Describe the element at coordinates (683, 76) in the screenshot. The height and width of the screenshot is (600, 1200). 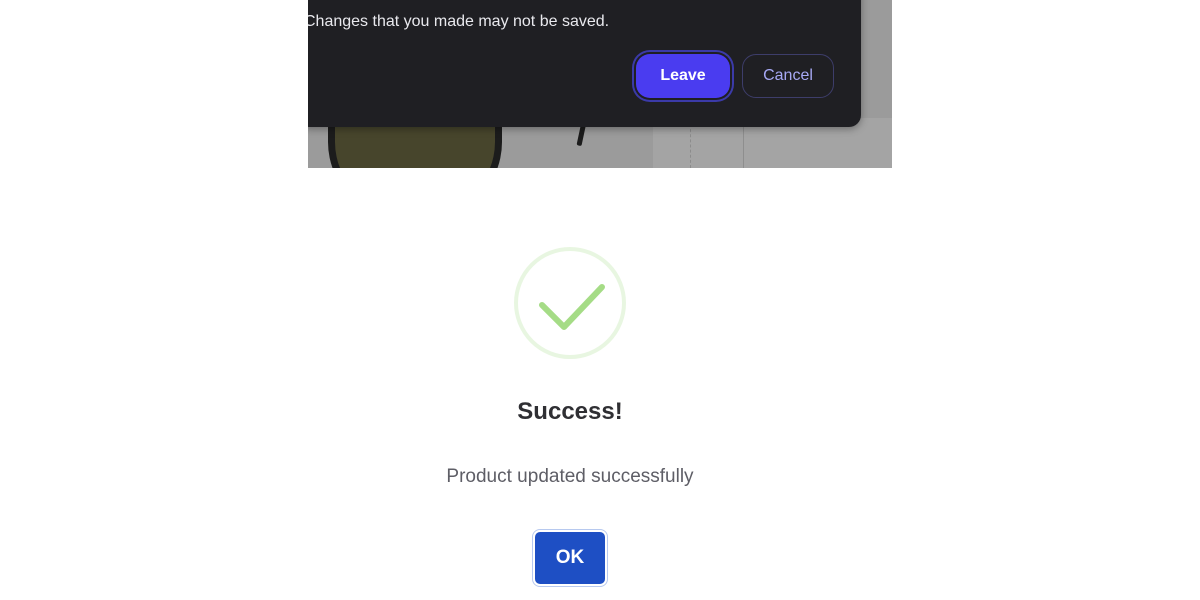
I see `leave-button: Leave` at that location.